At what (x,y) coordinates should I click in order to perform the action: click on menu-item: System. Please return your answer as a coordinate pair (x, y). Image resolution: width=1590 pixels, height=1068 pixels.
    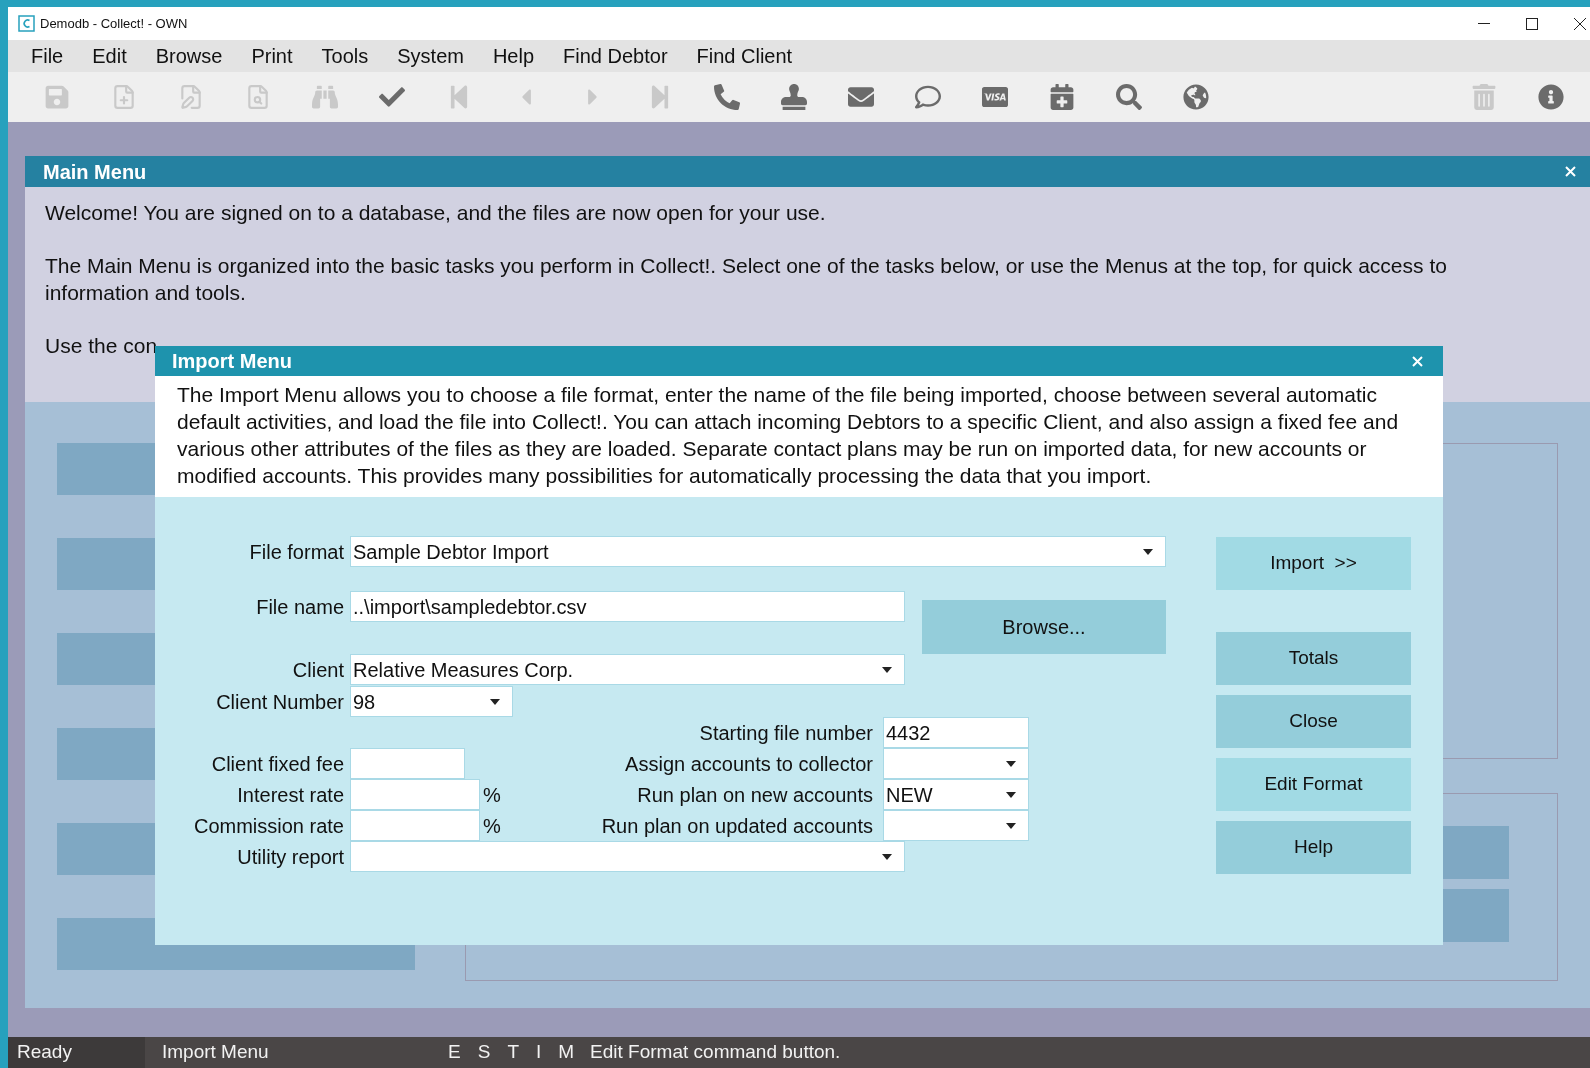
    Looking at the image, I should click on (430, 56).